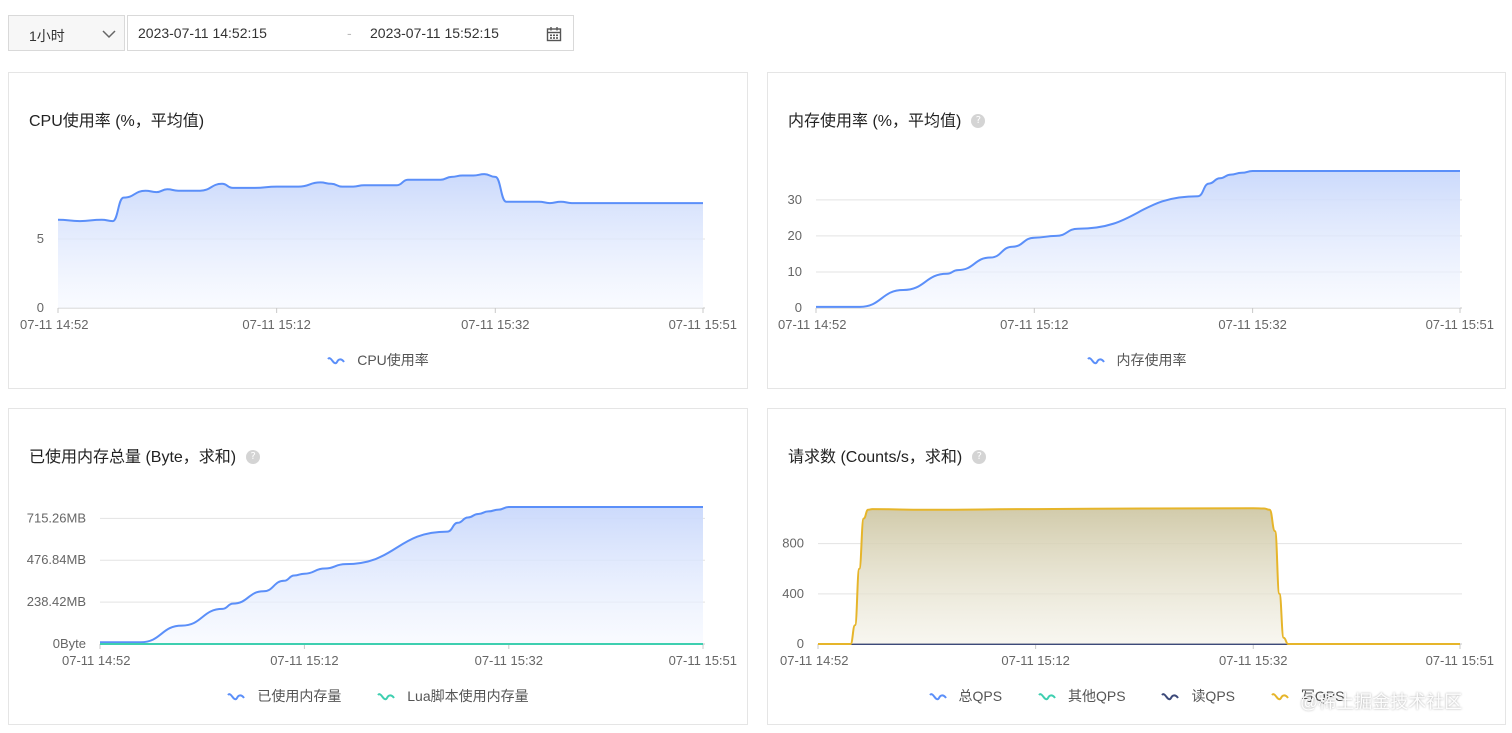 Image resolution: width=1512 pixels, height=733 pixels. Describe the element at coordinates (795, 235) in the screenshot. I see `y-tick-label: 20` at that location.